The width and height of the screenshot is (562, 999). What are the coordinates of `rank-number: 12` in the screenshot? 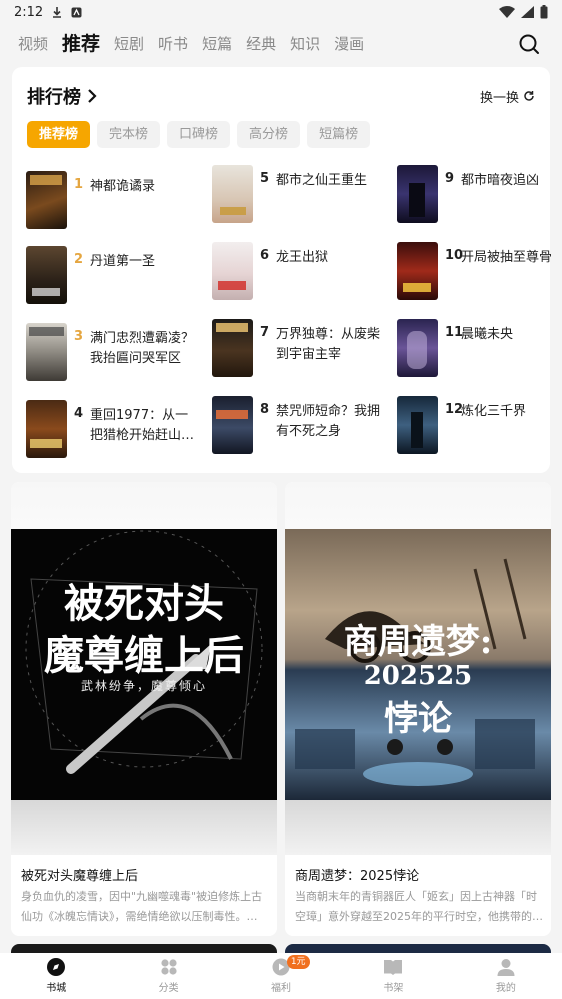 It's located at (454, 409).